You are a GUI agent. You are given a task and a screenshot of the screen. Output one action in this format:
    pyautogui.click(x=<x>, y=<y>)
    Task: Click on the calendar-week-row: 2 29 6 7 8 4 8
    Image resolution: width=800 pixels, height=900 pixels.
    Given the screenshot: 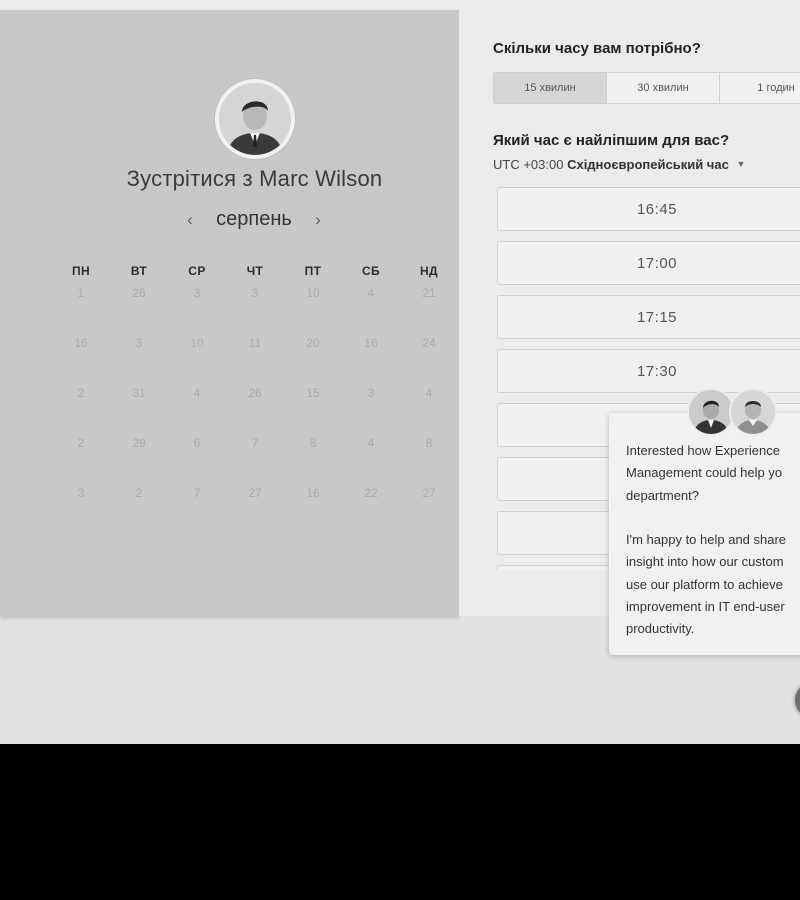 What is the action you would take?
    pyautogui.click(x=255, y=443)
    